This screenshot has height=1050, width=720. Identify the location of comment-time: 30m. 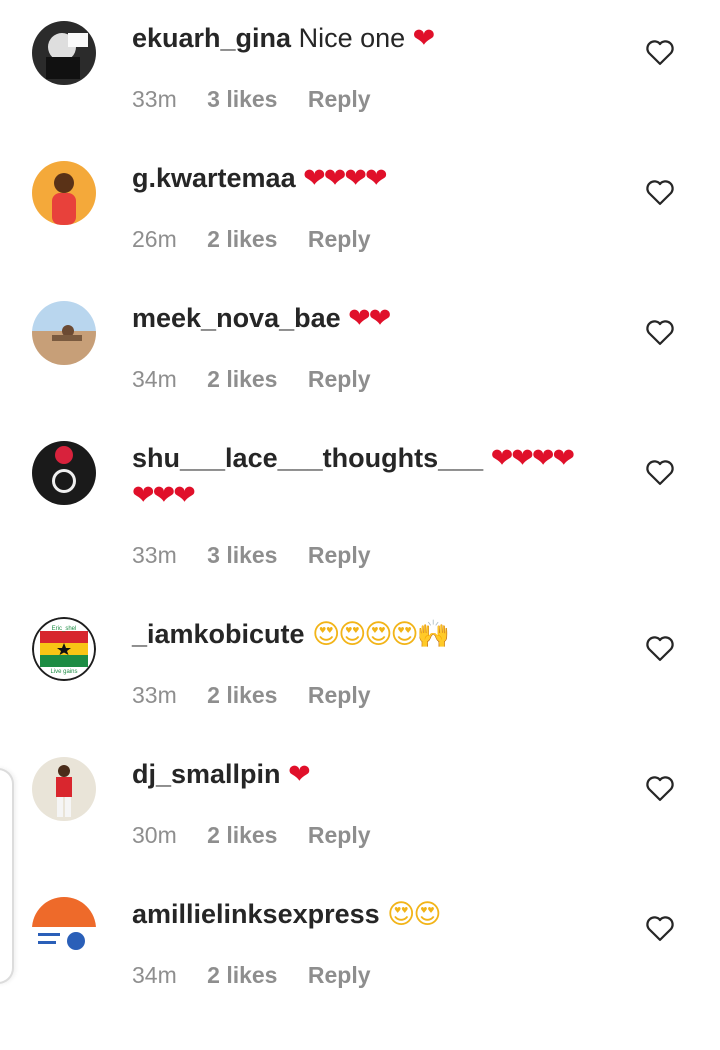
(154, 835).